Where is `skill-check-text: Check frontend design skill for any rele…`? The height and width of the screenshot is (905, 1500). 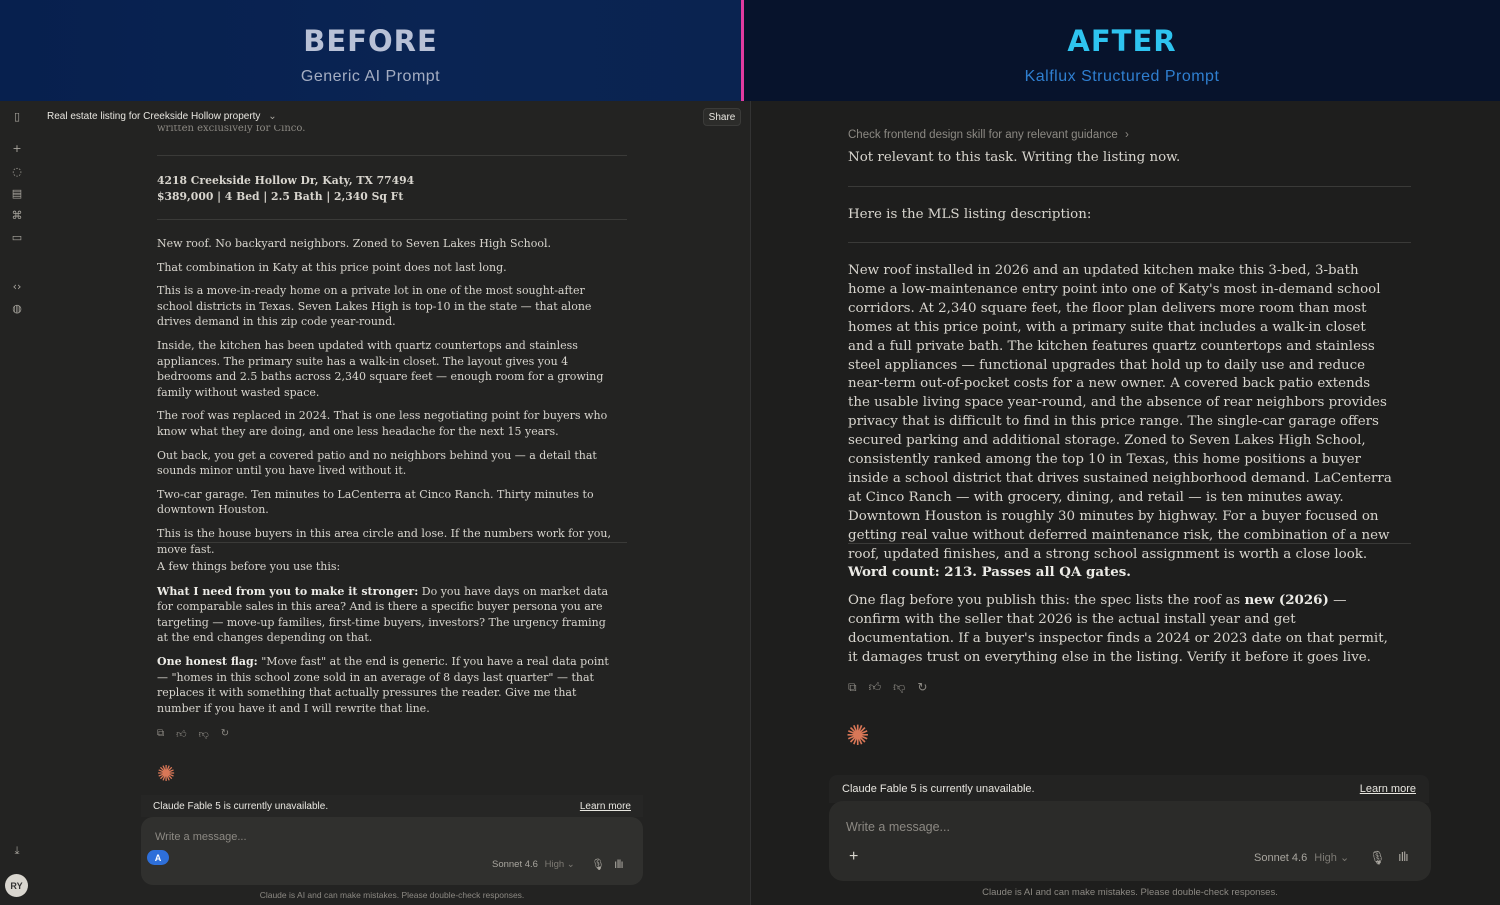
skill-check-text: Check frontend design skill for any rele… is located at coordinates (983, 135).